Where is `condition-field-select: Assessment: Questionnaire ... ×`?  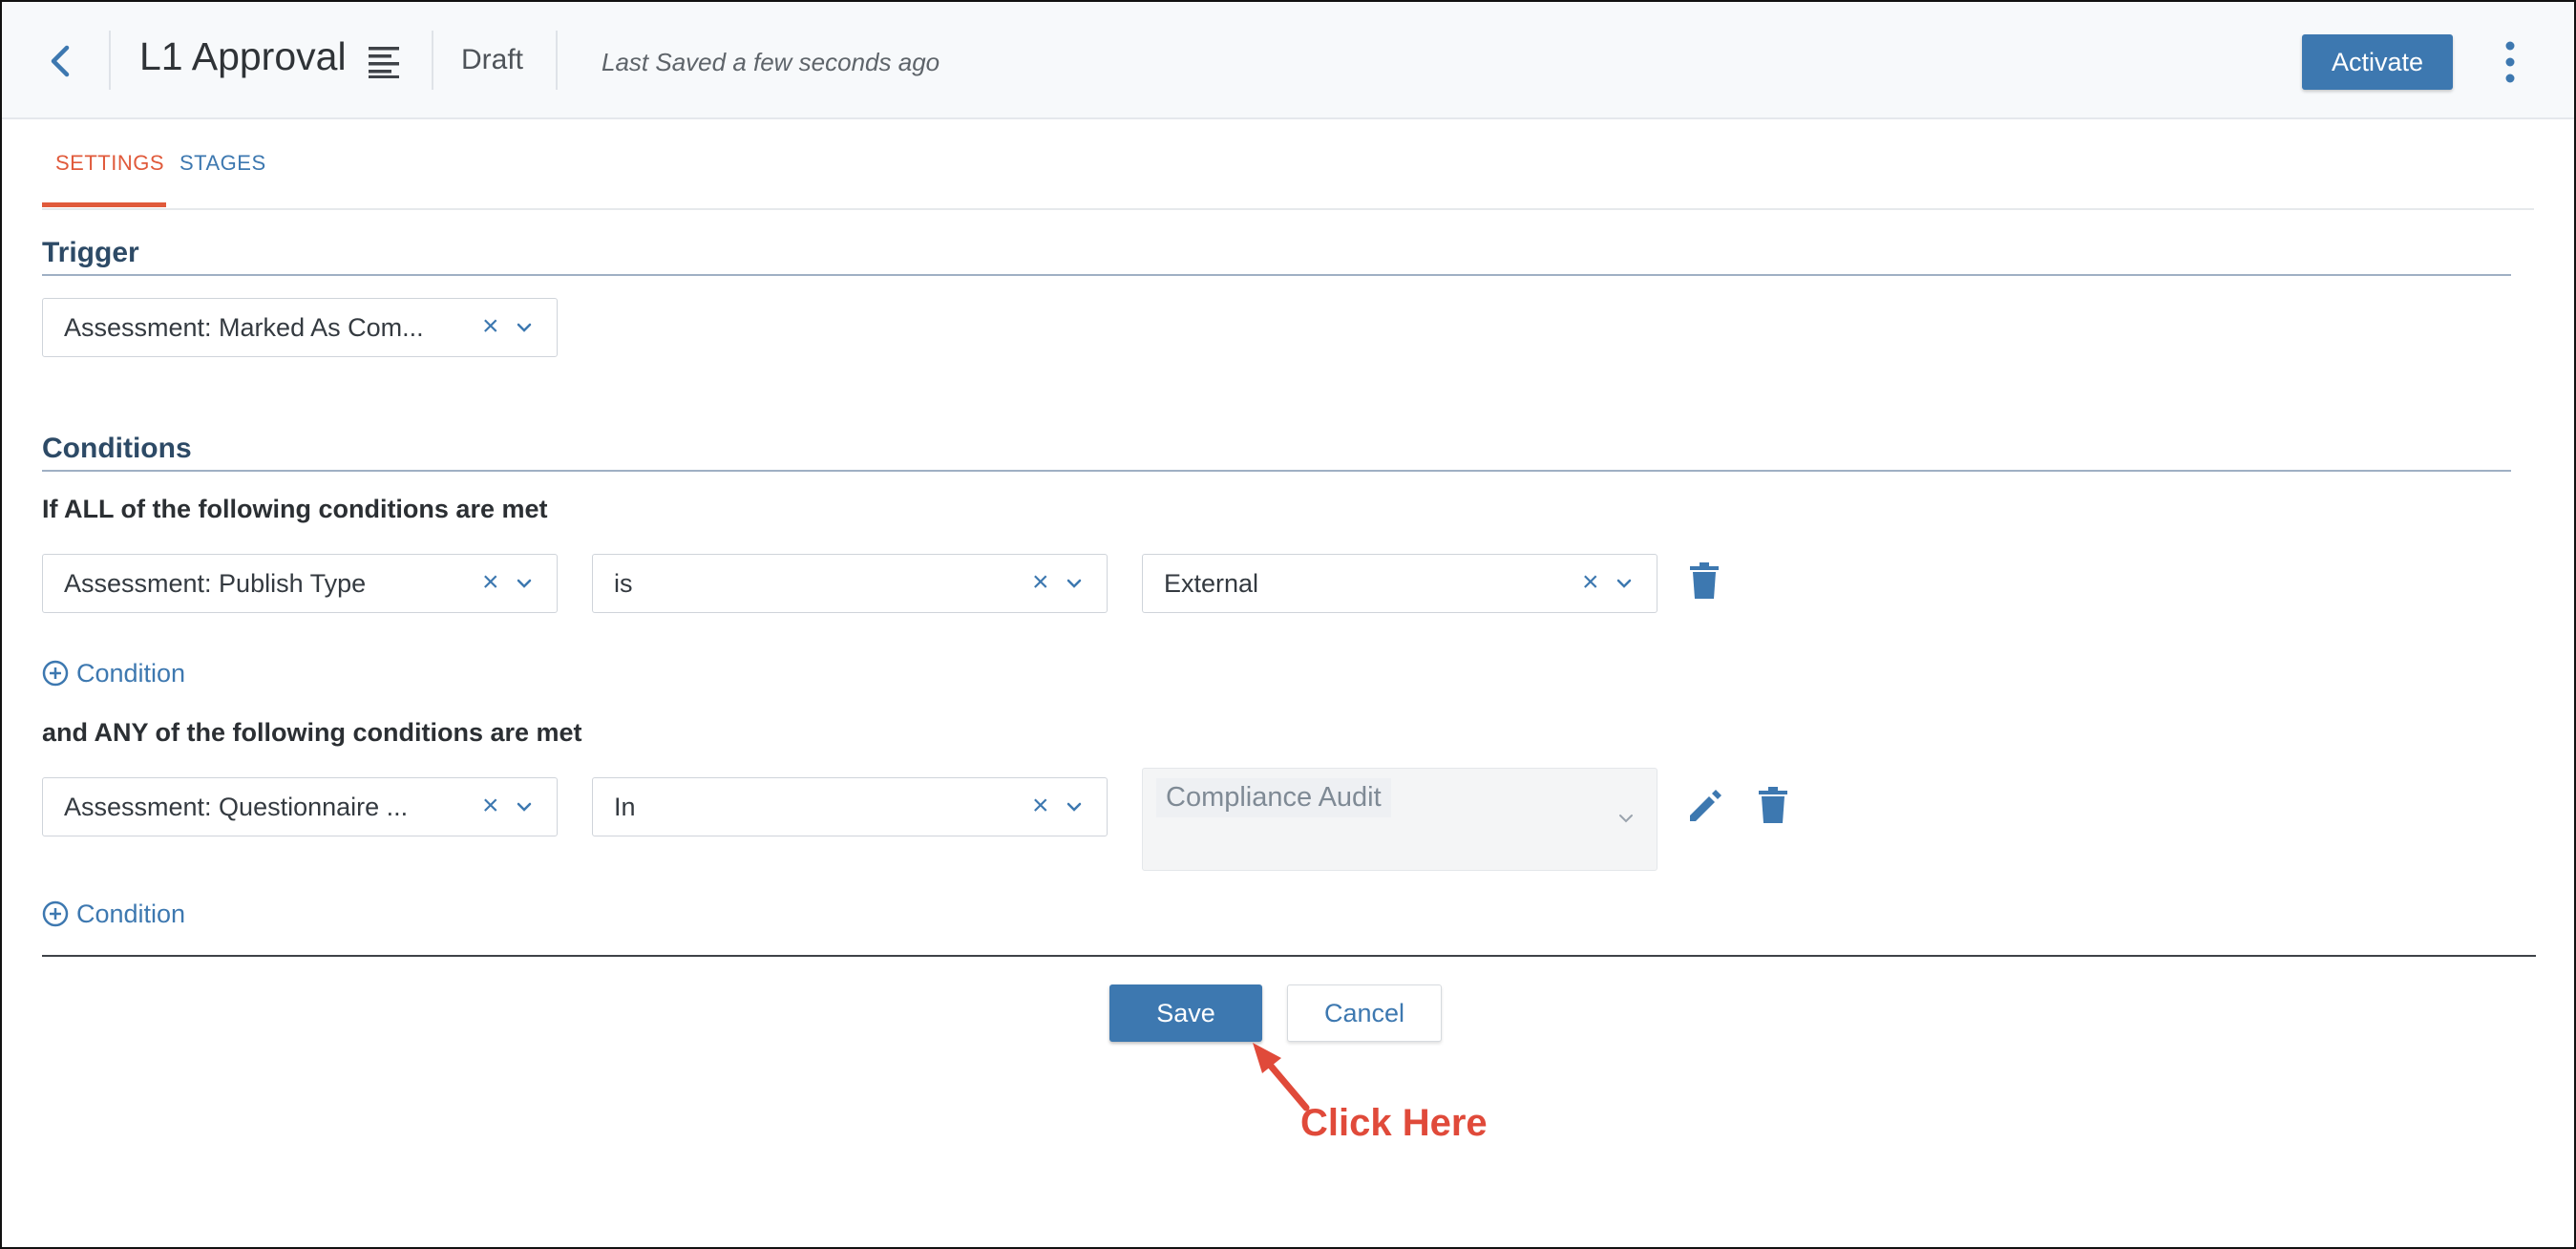 condition-field-select: Assessment: Questionnaire ... × is located at coordinates (300, 806).